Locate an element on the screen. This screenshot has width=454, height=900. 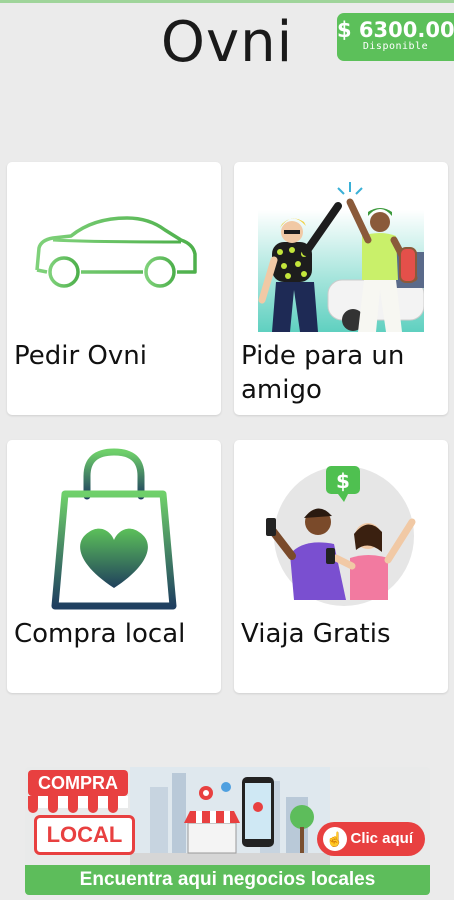
balance-label: Disponible is located at coordinates (395, 46).